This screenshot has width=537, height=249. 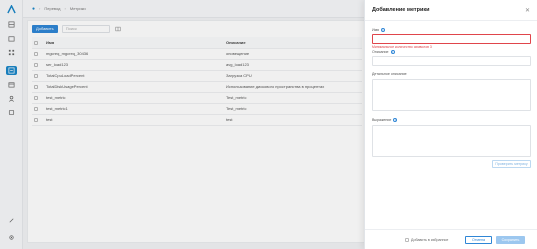 I want to click on save-button: Сохранить, so click(x=510, y=240).